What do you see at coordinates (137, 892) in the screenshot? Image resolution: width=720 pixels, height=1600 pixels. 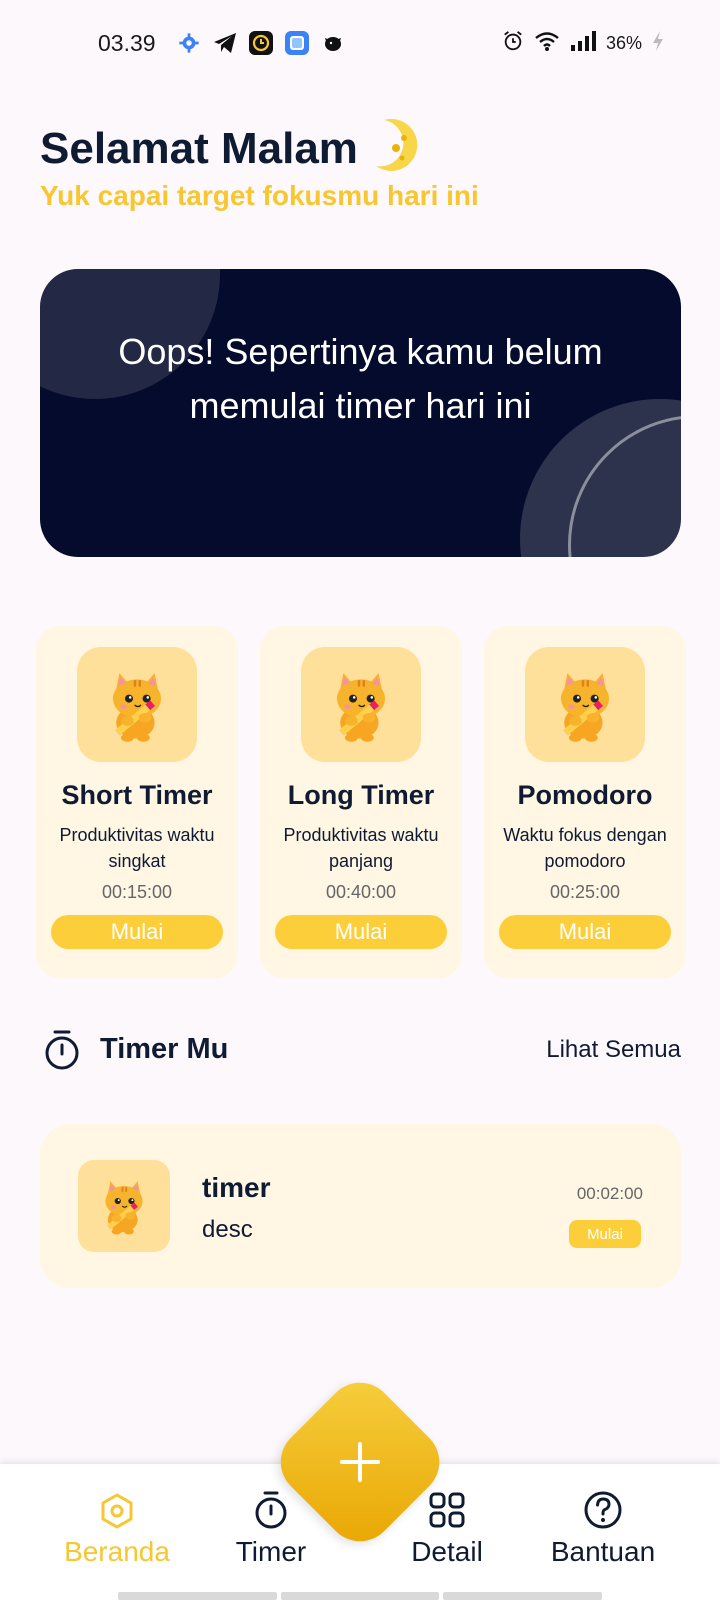 I see `preset-duration: 00:15:00` at bounding box center [137, 892].